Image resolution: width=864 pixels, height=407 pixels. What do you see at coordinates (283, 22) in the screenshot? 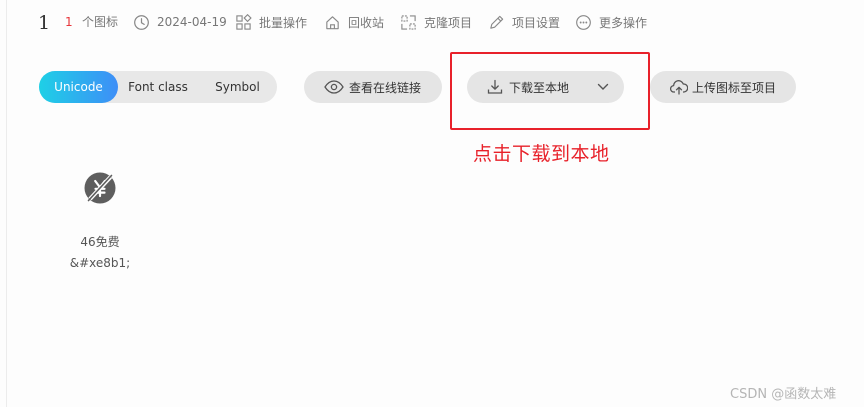
I see `batch-operations-label: 批量操作` at bounding box center [283, 22].